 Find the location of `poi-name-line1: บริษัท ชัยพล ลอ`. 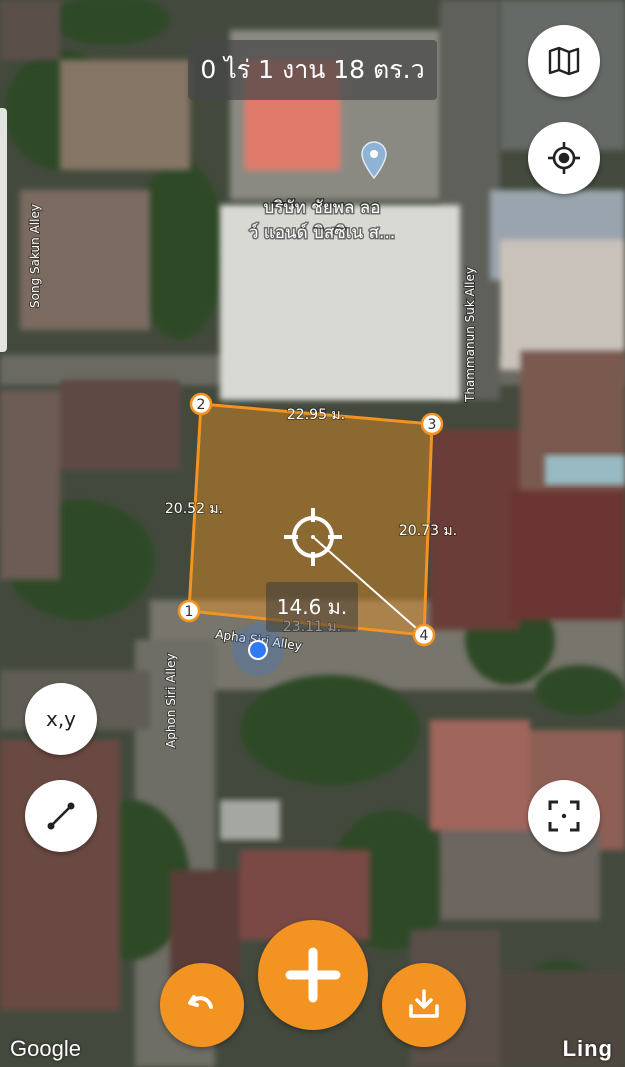

poi-name-line1: บริษัท ชัยพล ลอ is located at coordinates (322, 208).